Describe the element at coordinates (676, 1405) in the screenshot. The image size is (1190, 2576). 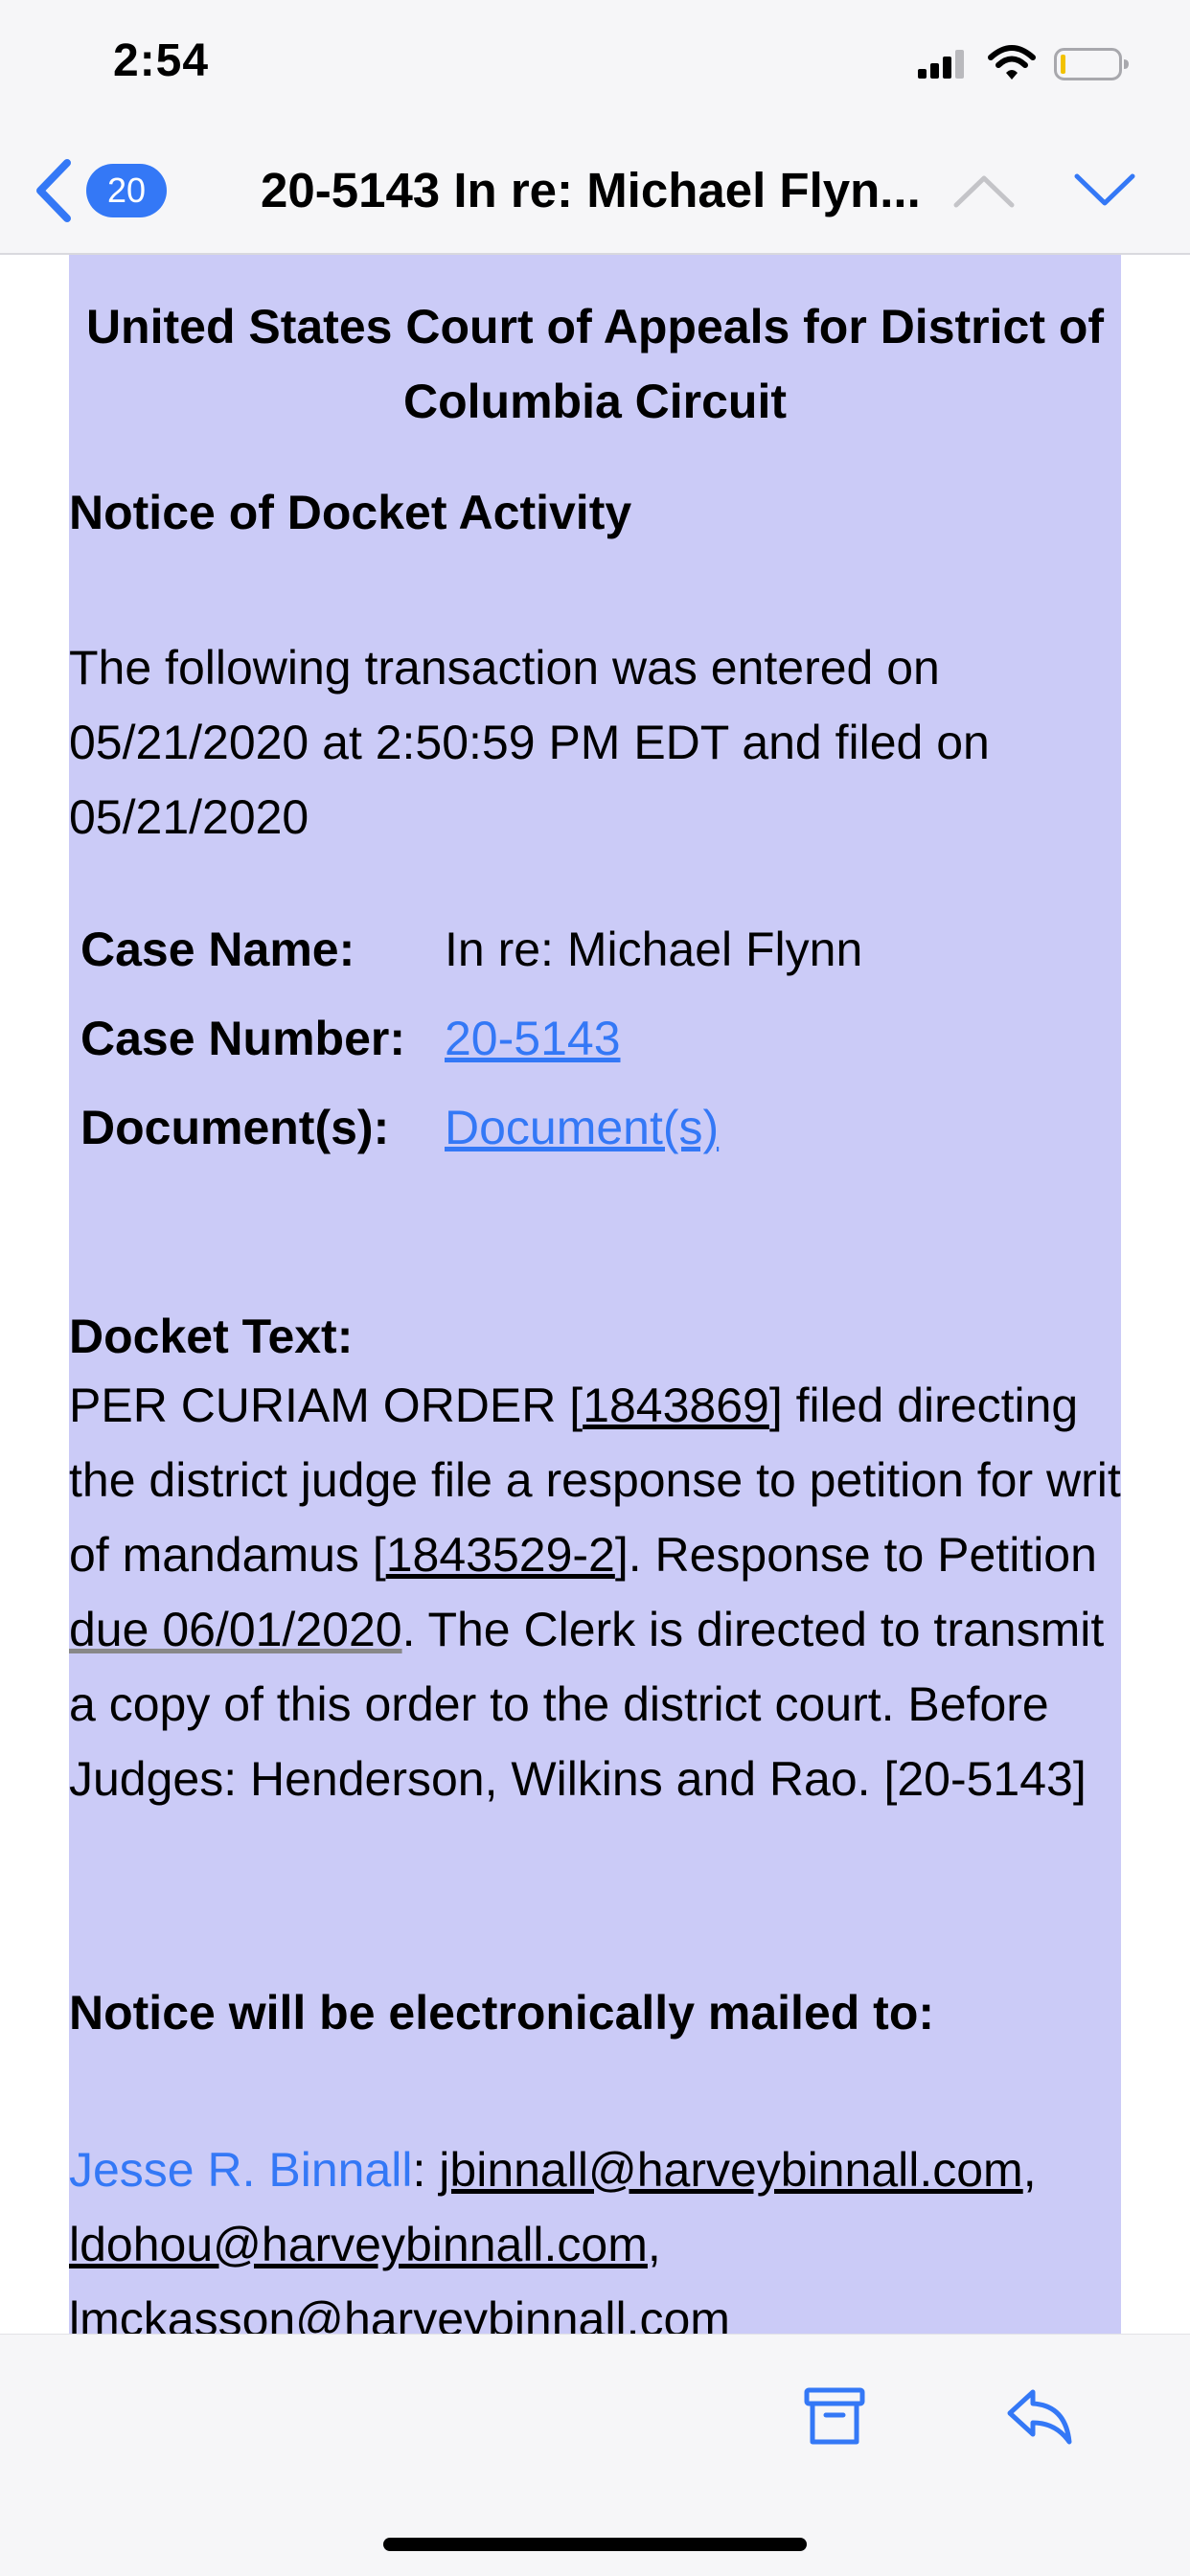
I see `docket-ref-link: 1843869` at that location.